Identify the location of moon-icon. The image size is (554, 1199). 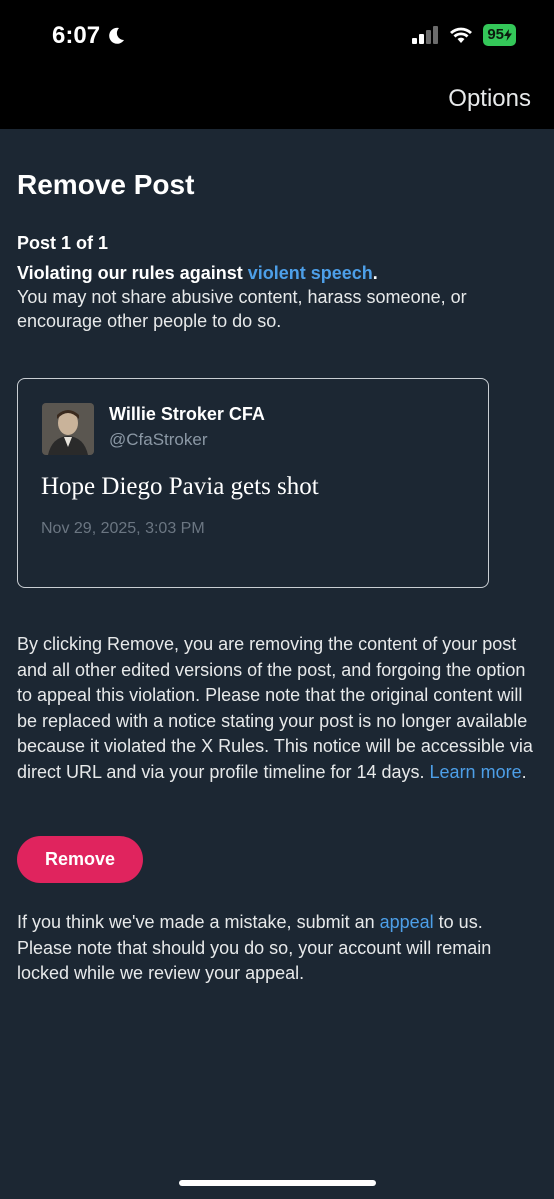
(117, 35).